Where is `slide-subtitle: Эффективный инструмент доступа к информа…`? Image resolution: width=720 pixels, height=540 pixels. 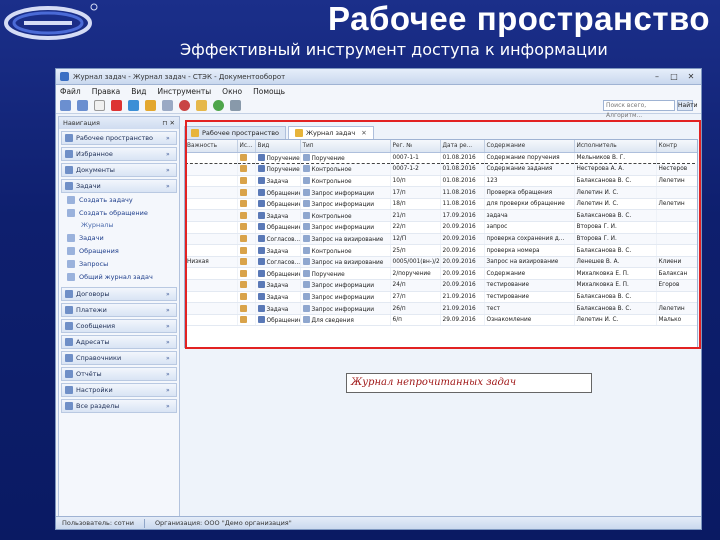
slide-subtitle: Эффективный инструмент доступа к информа… is located at coordinates (394, 49).